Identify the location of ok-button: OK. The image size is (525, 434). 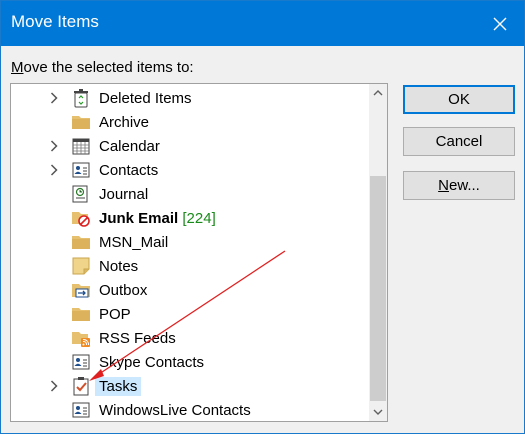
(459, 99).